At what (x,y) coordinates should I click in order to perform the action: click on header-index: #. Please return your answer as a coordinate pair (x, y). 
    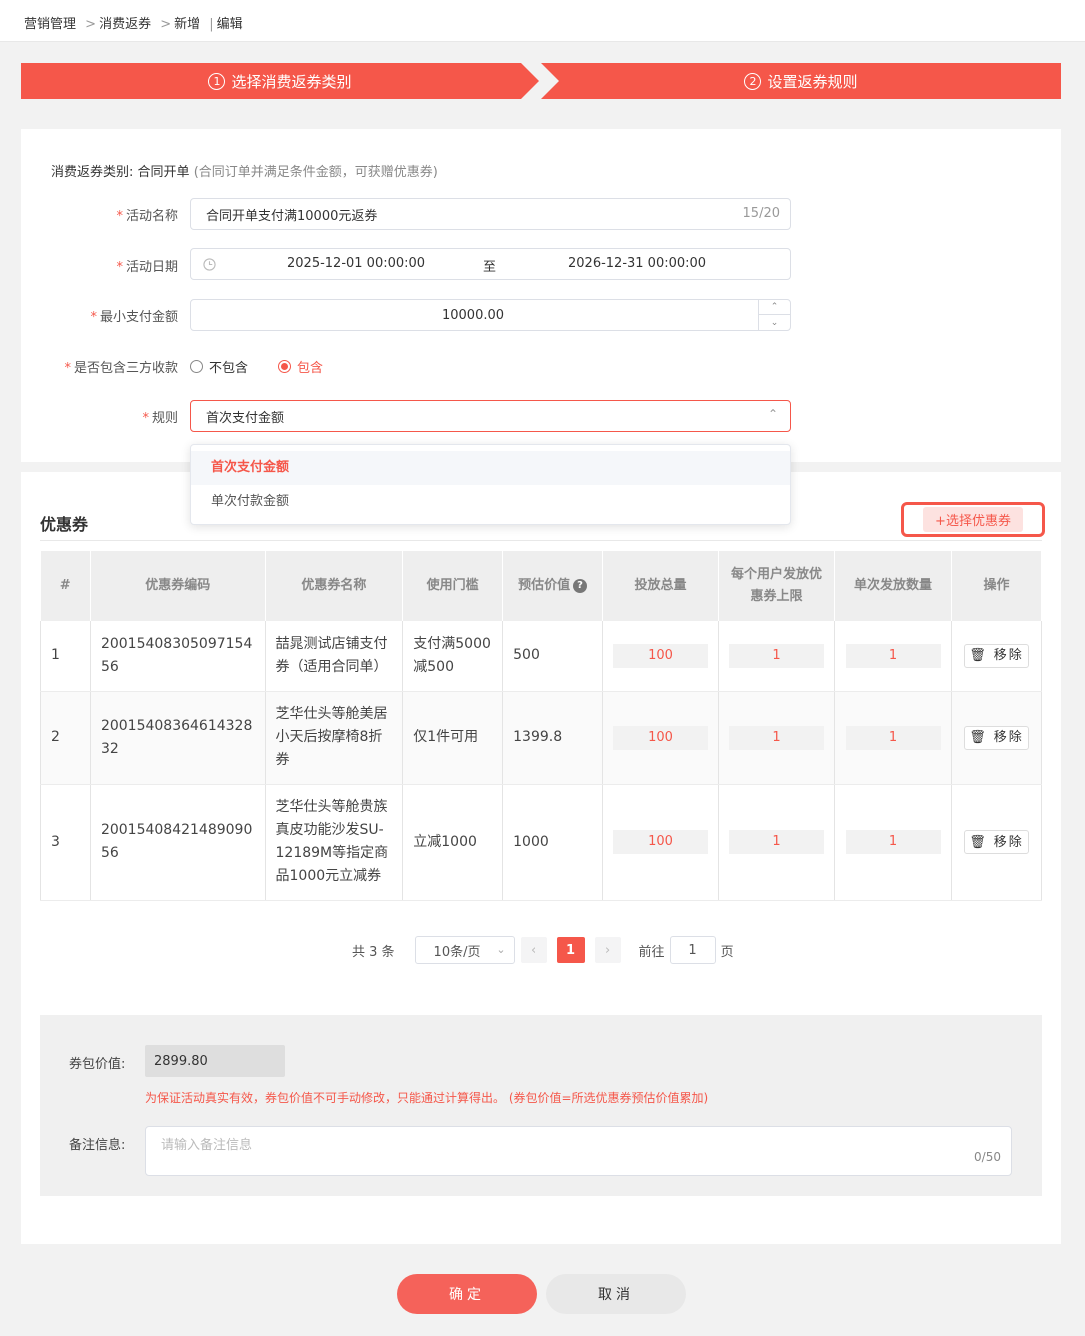
    Looking at the image, I should click on (65, 586).